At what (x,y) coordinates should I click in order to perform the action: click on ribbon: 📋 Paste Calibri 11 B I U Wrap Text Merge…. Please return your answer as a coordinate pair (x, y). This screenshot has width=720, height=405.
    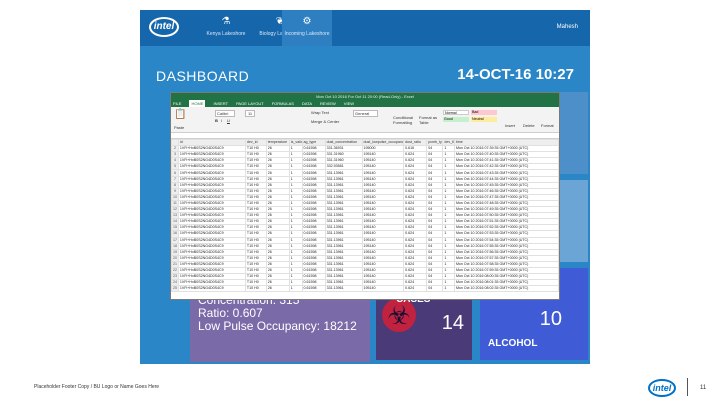
    Looking at the image, I should click on (365, 120).